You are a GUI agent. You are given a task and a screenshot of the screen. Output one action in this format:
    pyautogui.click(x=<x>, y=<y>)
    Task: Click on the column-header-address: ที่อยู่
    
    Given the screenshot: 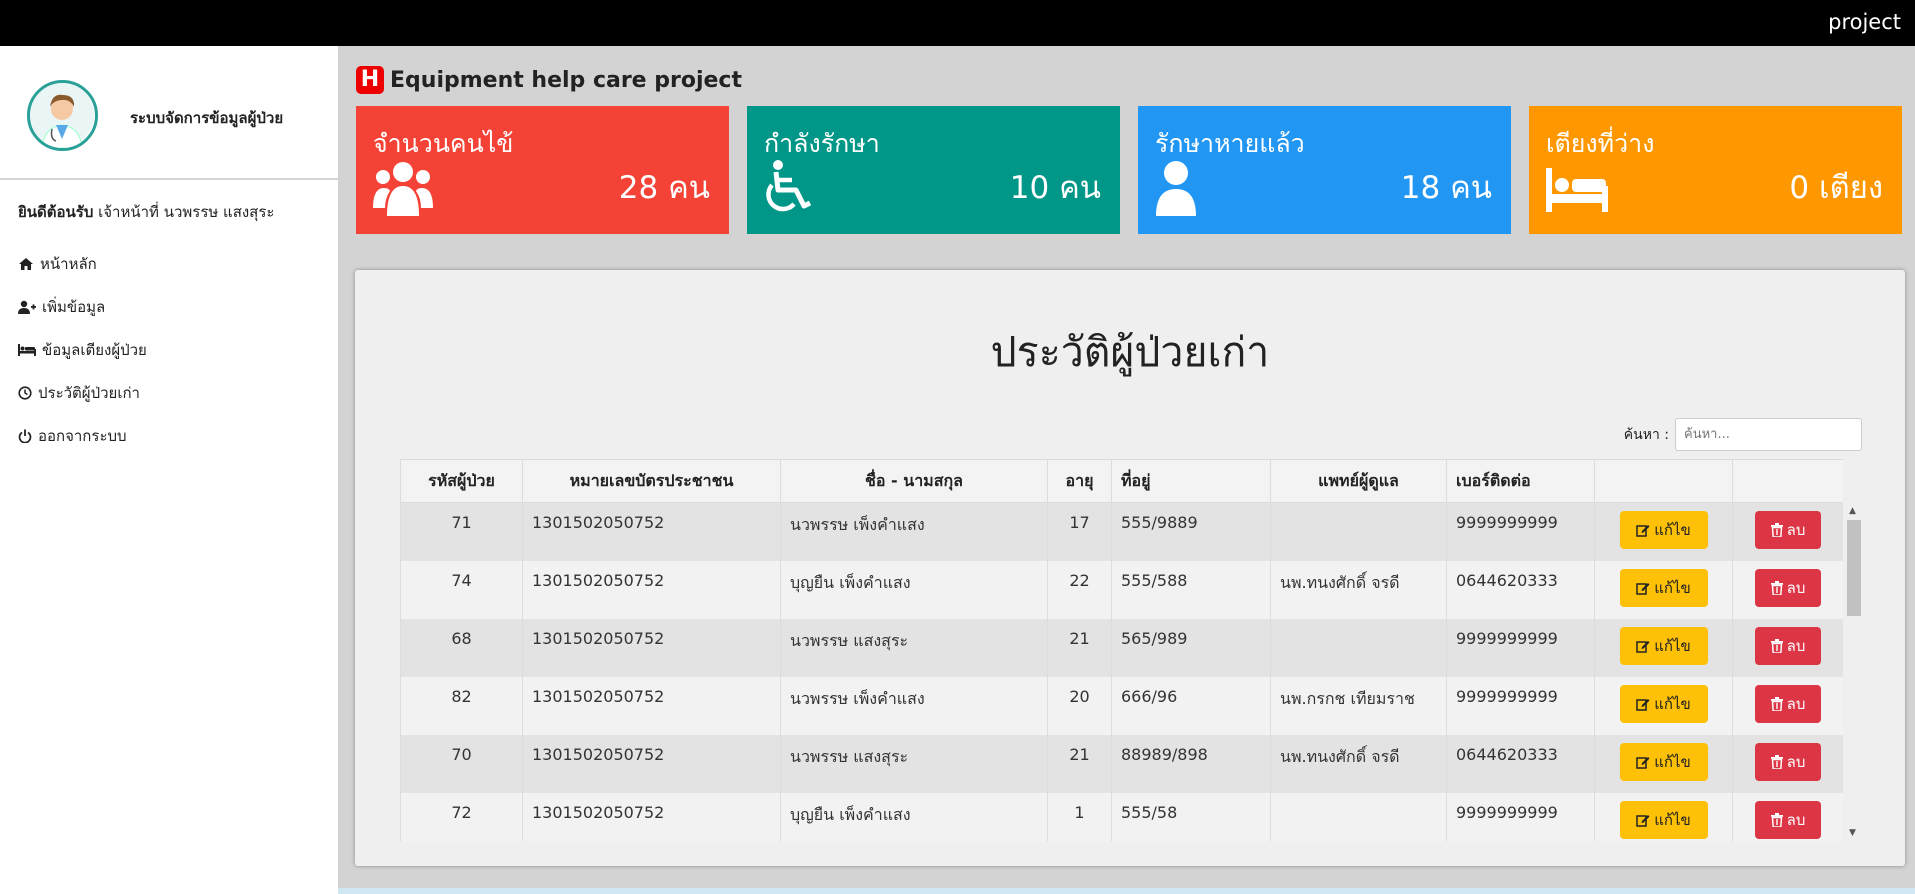 What is the action you would take?
    pyautogui.click(x=1191, y=481)
    